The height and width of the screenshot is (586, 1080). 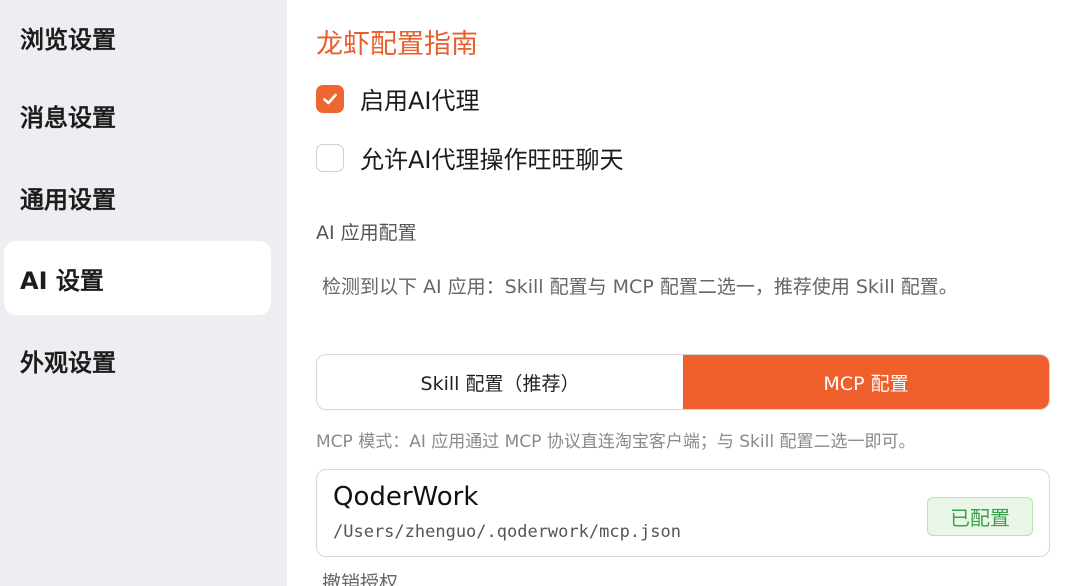 What do you see at coordinates (420, 101) in the screenshot?
I see `checkbox-label: 启用AI代理` at bounding box center [420, 101].